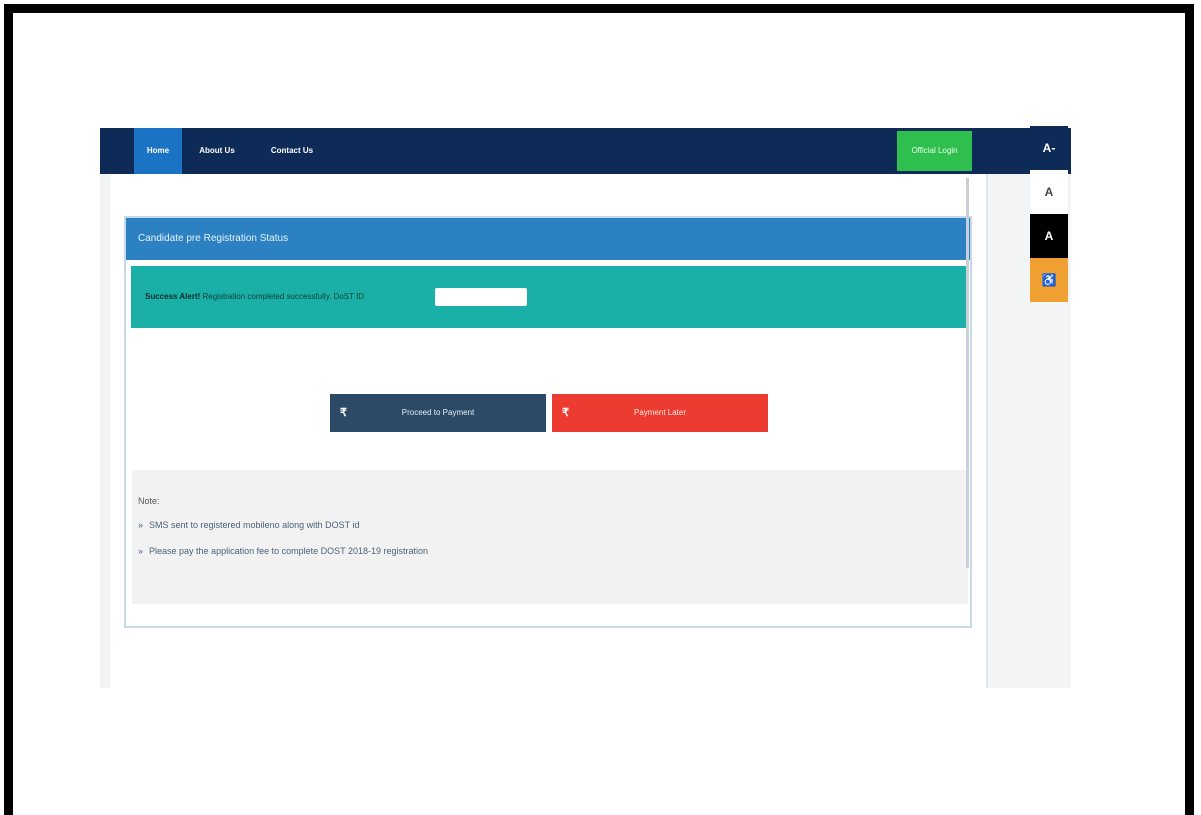 The image size is (1201, 815). Describe the element at coordinates (548, 239) in the screenshot. I see `status-heading: Candidate pre Registration Status` at that location.